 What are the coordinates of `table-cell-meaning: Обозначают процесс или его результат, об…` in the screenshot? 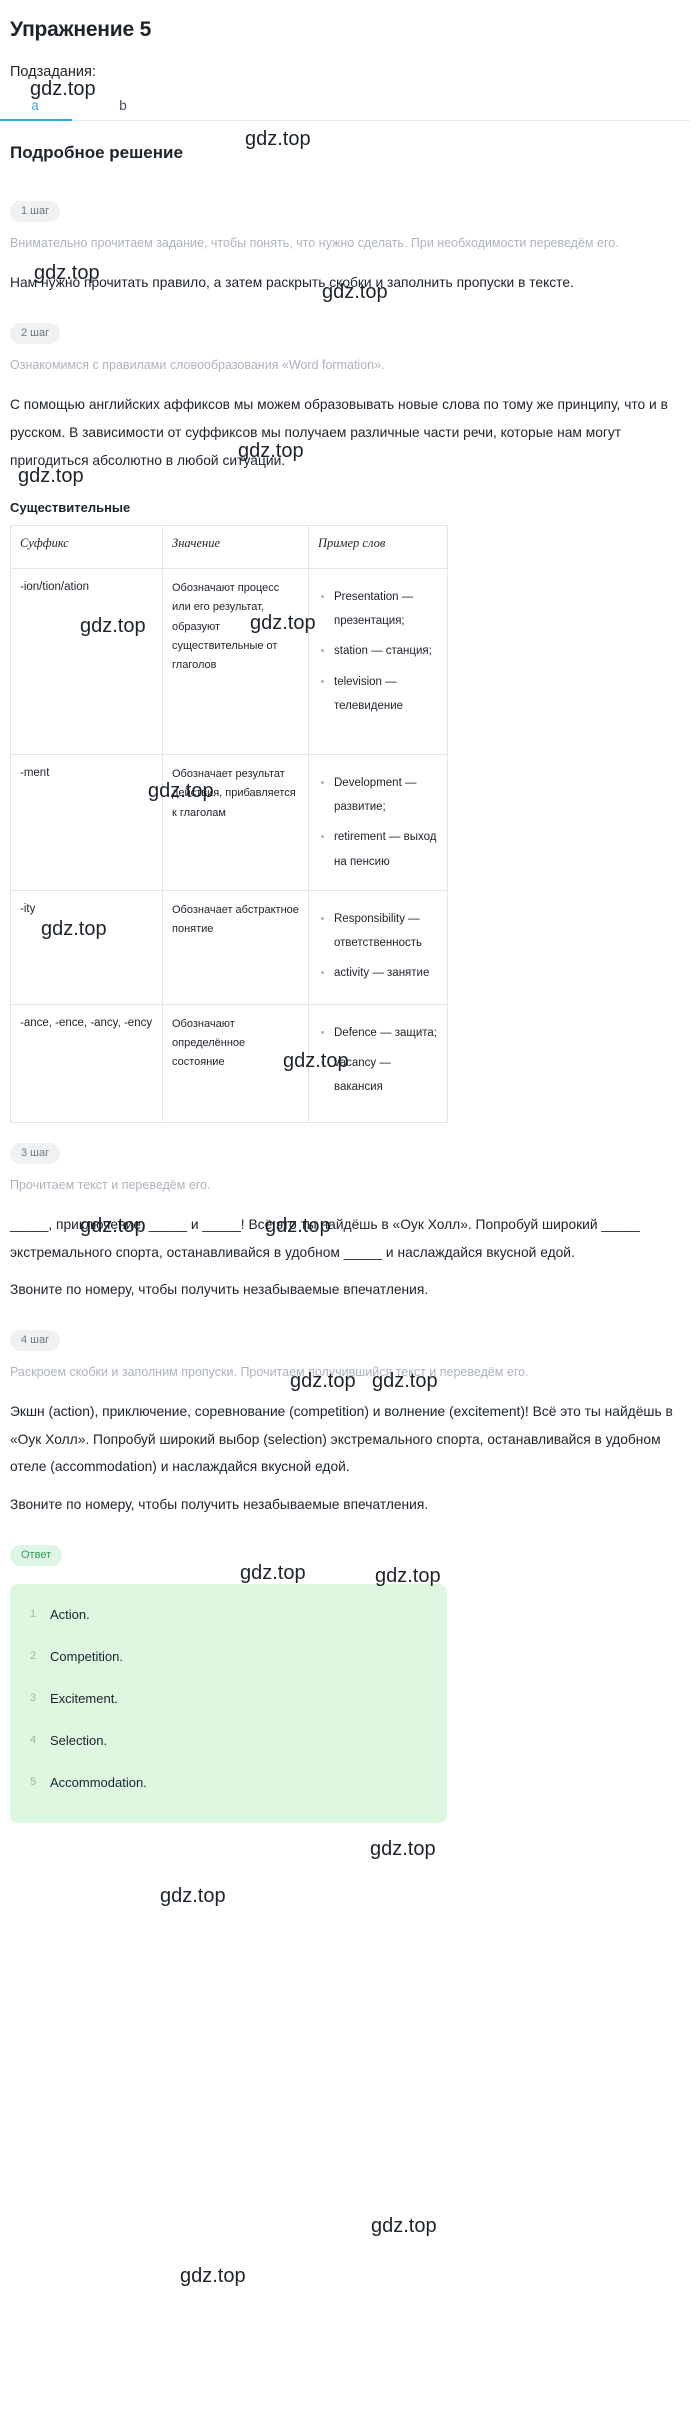 It's located at (235, 662).